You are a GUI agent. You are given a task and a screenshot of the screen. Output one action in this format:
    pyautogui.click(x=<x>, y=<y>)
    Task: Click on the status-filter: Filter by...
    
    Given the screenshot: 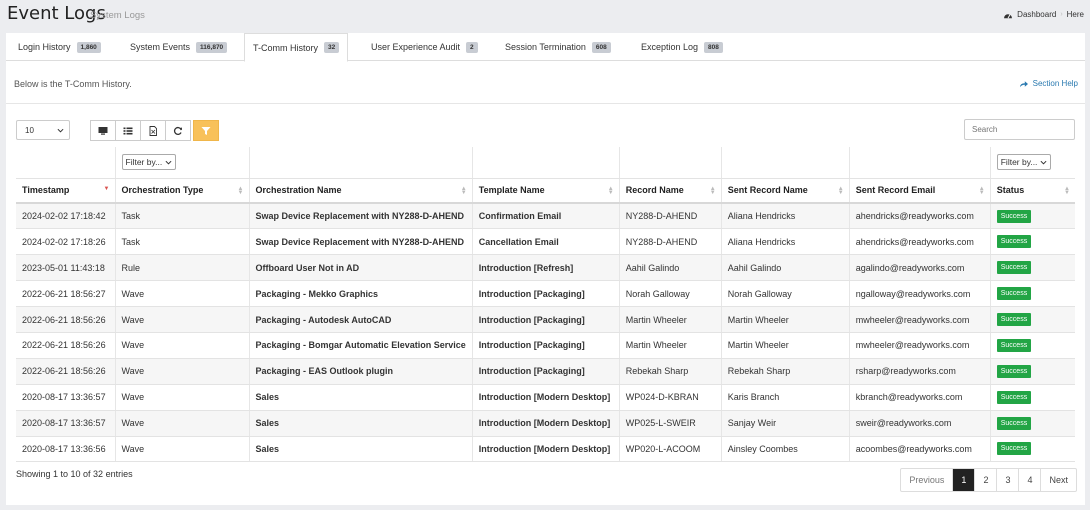 What is the action you would take?
    pyautogui.click(x=1024, y=162)
    